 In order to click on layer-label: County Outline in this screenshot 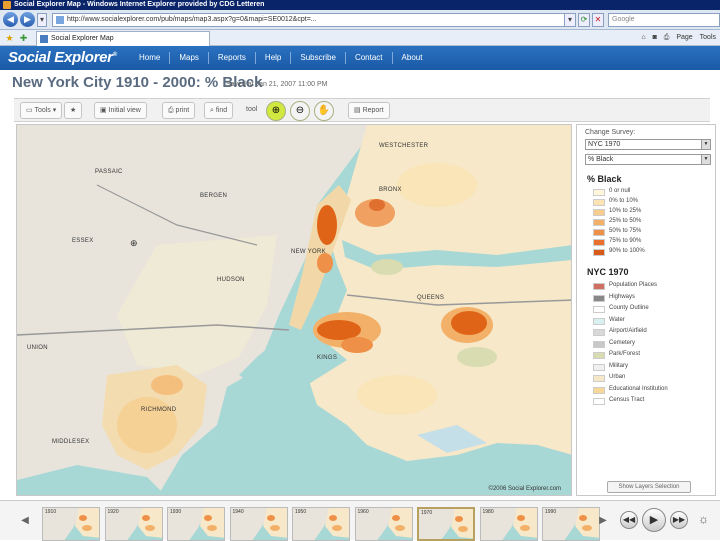, I will do `click(629, 308)`.